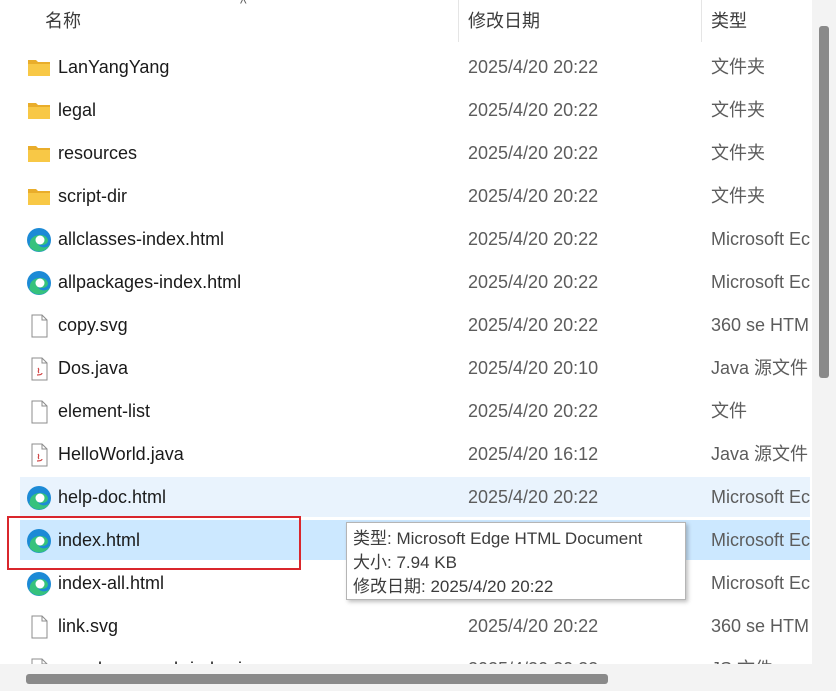 The height and width of the screenshot is (691, 836). What do you see at coordinates (533, 454) in the screenshot?
I see `file-modified-date: 2025/4/20 16:12` at bounding box center [533, 454].